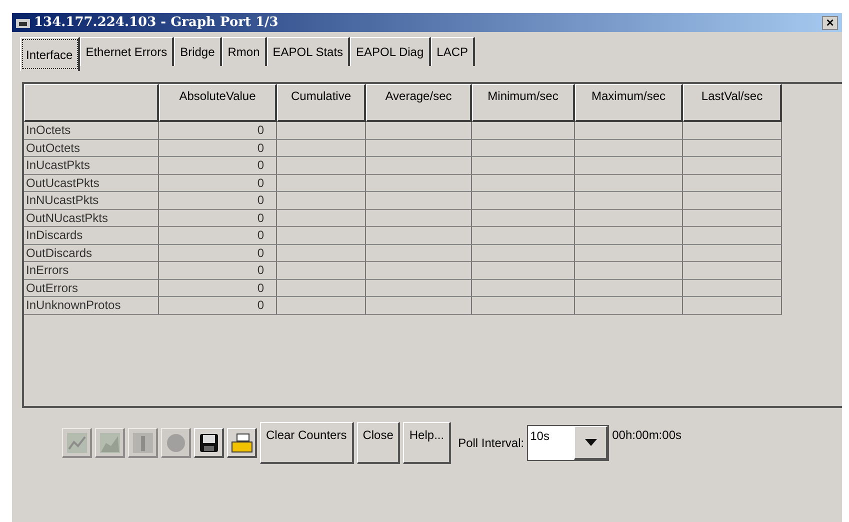 The image size is (849, 522). Describe the element at coordinates (629, 103) in the screenshot. I see `column-header: Maximum/sec` at that location.